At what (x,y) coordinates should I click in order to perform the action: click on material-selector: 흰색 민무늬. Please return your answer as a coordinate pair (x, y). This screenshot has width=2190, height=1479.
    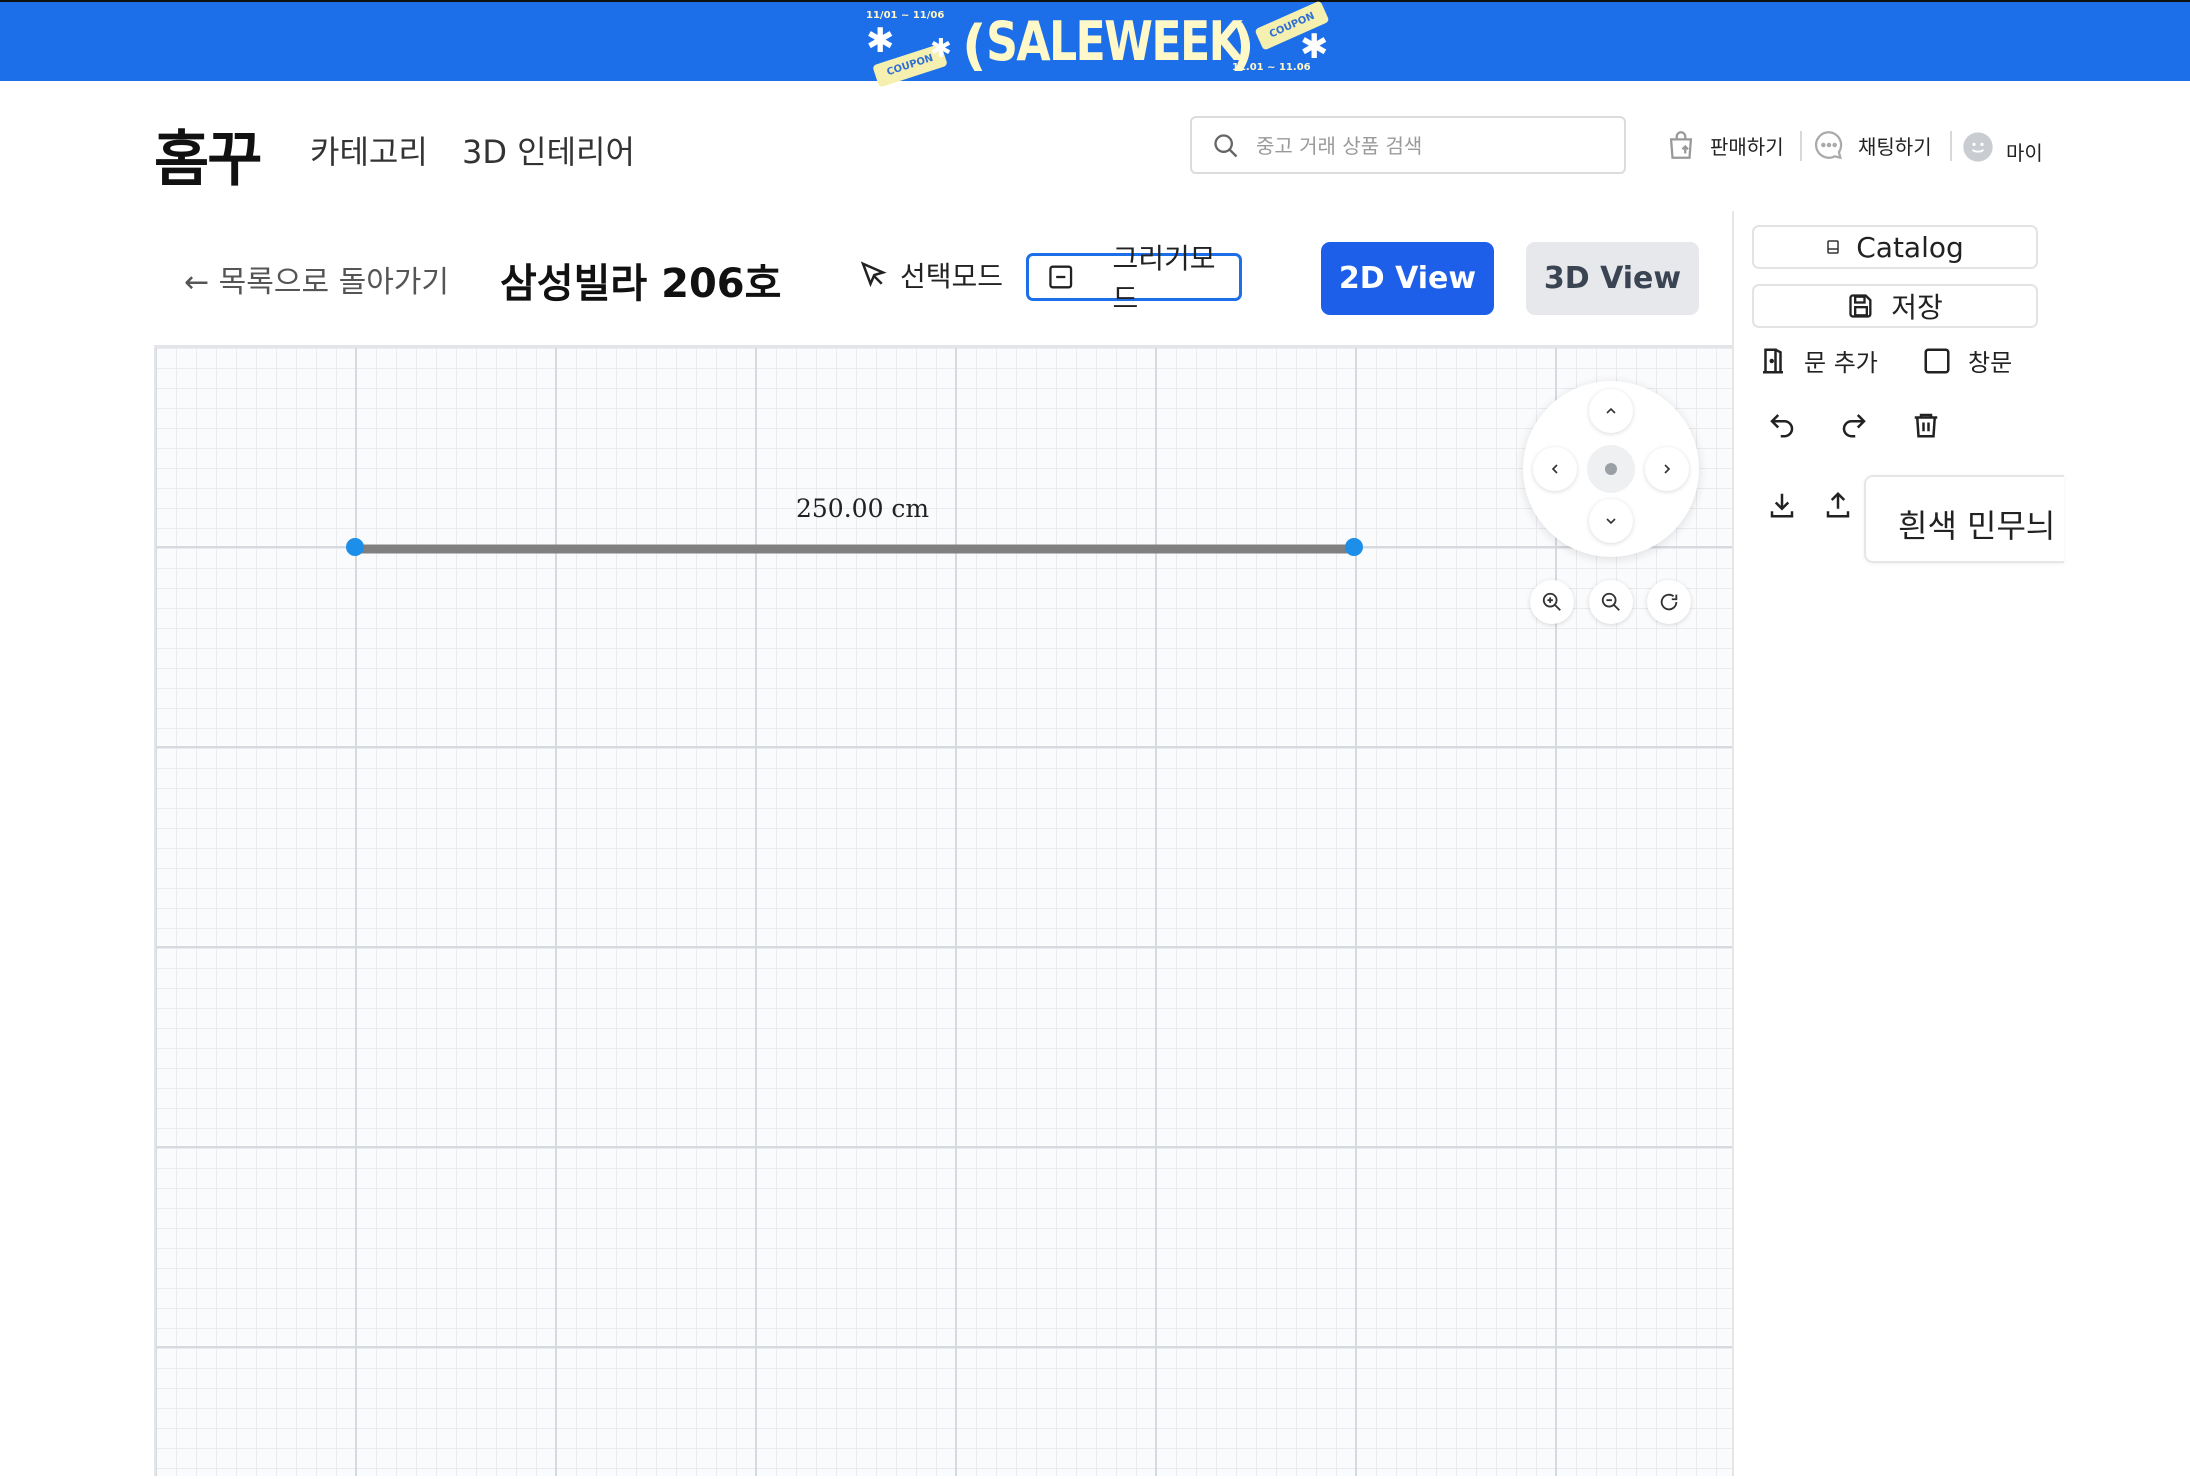
    Looking at the image, I should click on (1964, 519).